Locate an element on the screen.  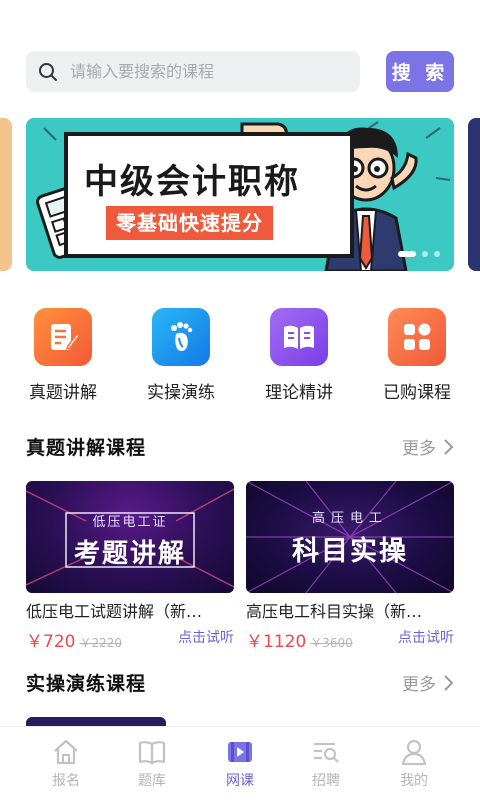
tab-label: 招聘 is located at coordinates (326, 781).